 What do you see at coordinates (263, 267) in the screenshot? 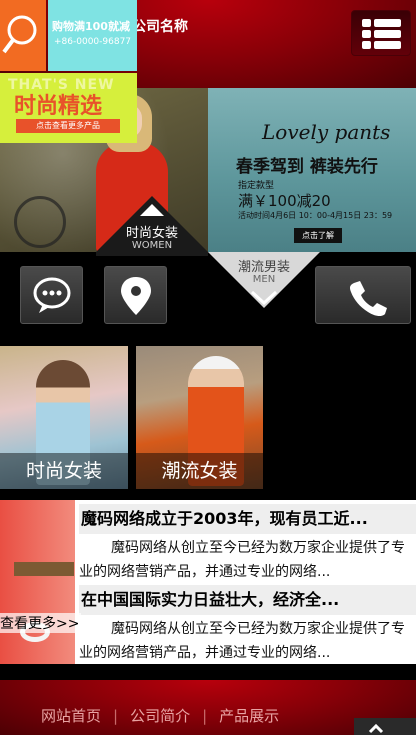
I see `tab-men-label: 潮流男装` at bounding box center [263, 267].